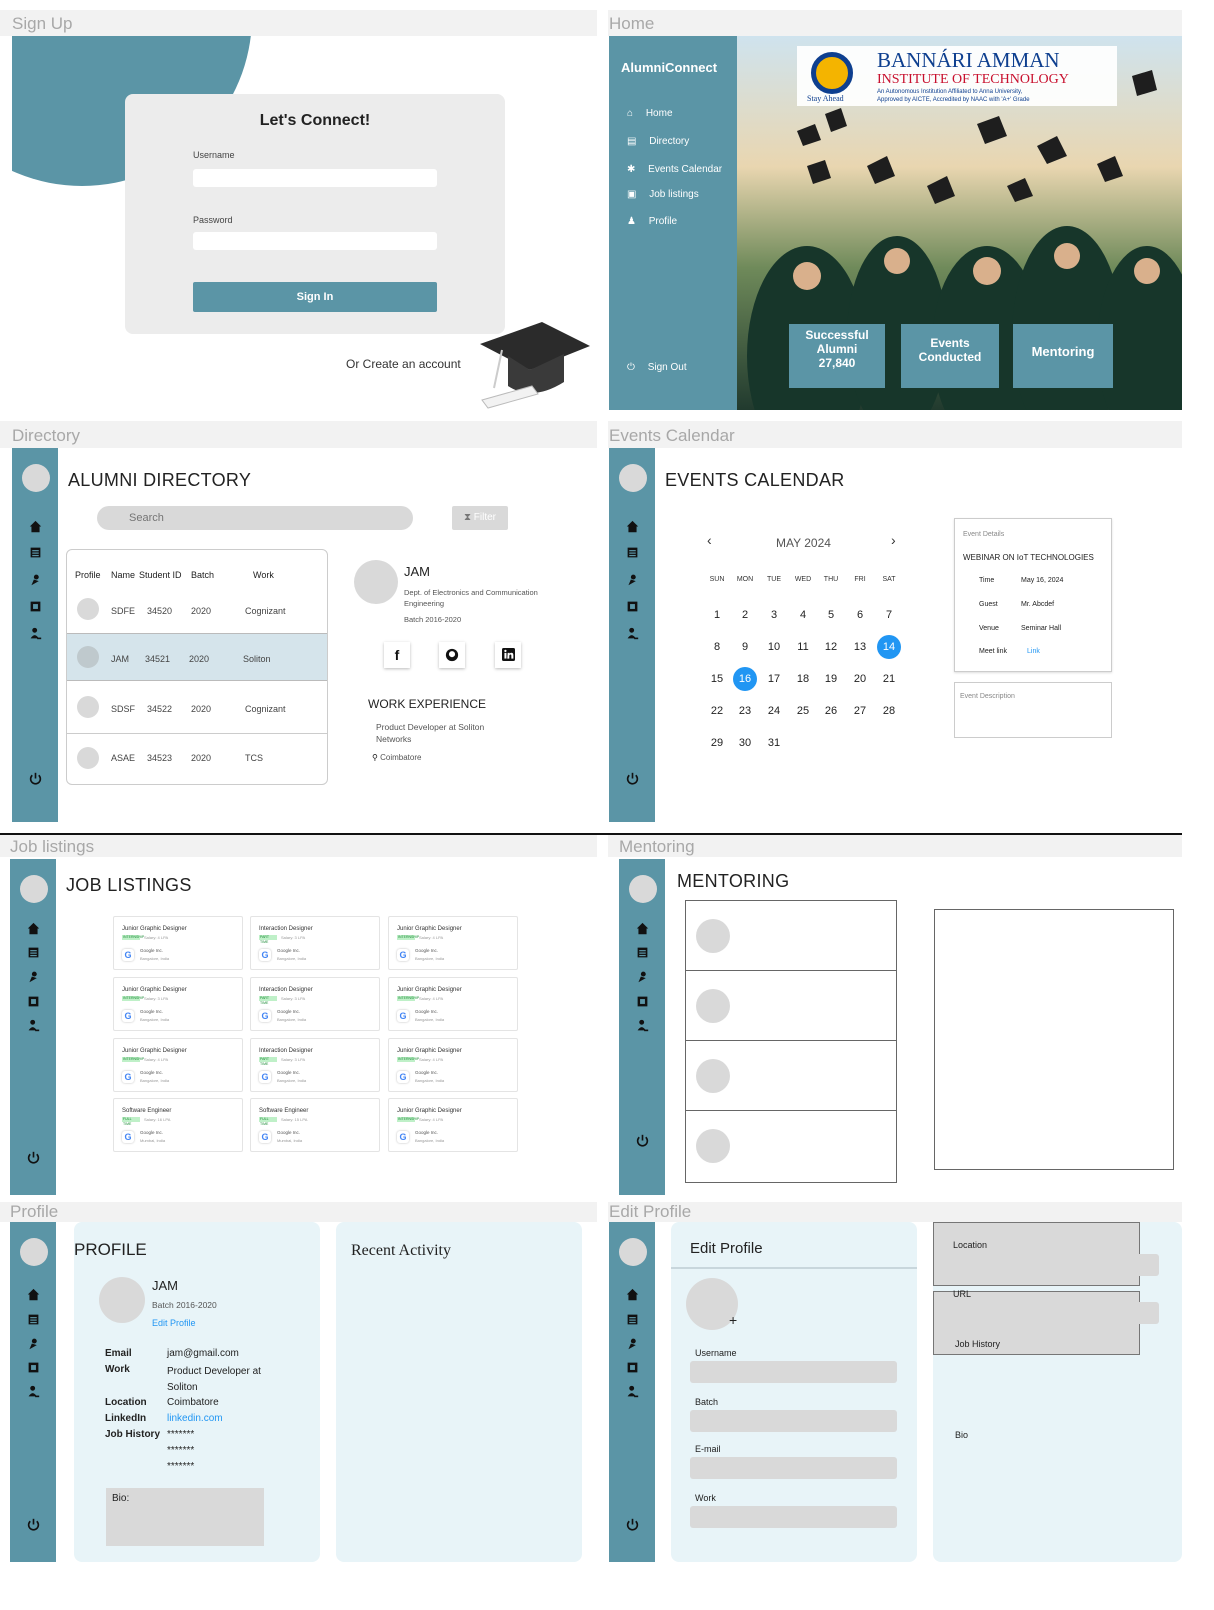  What do you see at coordinates (774, 743) in the screenshot?
I see `calendar-day: 31` at bounding box center [774, 743].